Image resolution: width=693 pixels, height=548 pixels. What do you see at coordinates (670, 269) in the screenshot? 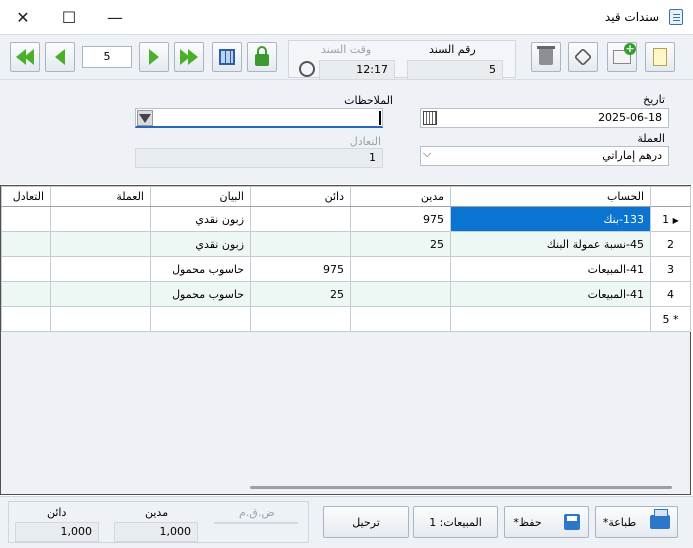
I see `row-number-cell: 3` at bounding box center [670, 269].